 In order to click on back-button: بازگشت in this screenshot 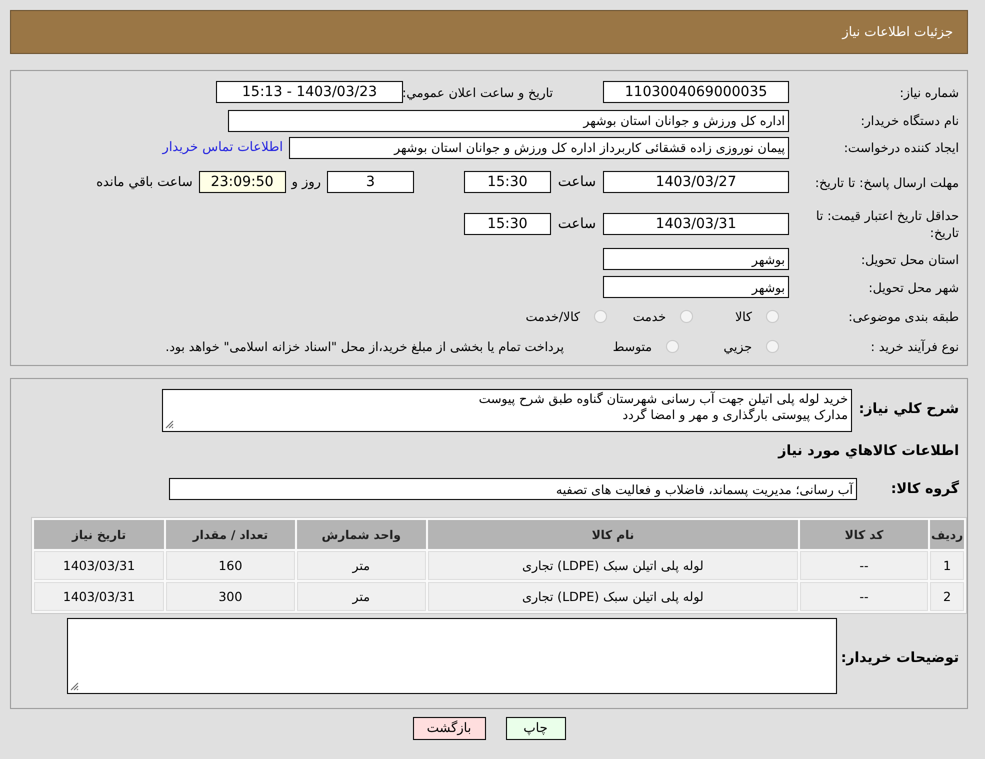, I will do `click(449, 728)`.